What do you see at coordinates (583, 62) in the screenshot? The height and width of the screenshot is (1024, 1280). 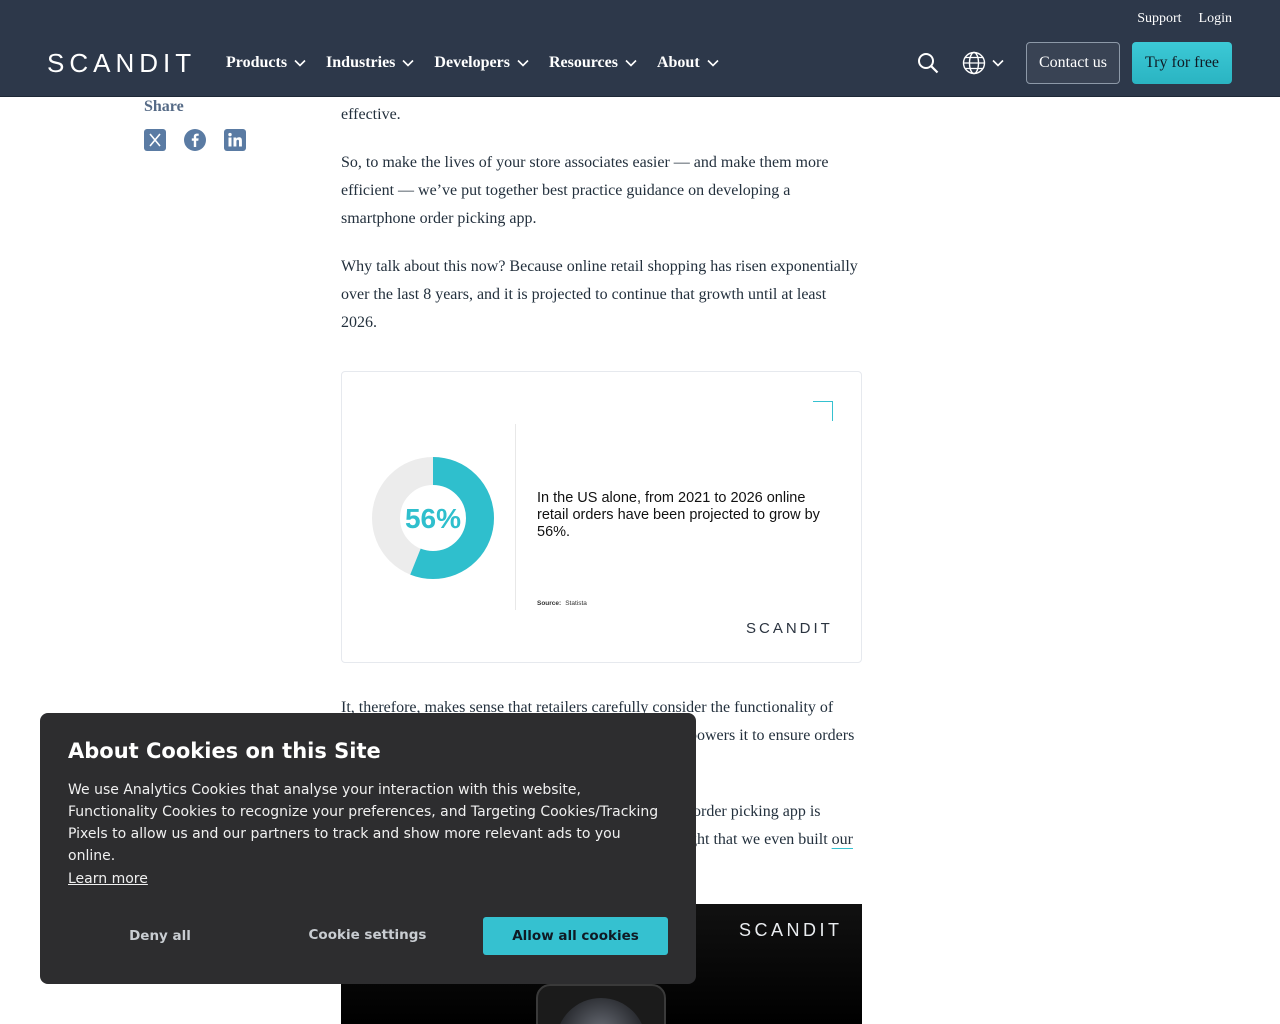 I see `nav-resources-label: Resources` at bounding box center [583, 62].